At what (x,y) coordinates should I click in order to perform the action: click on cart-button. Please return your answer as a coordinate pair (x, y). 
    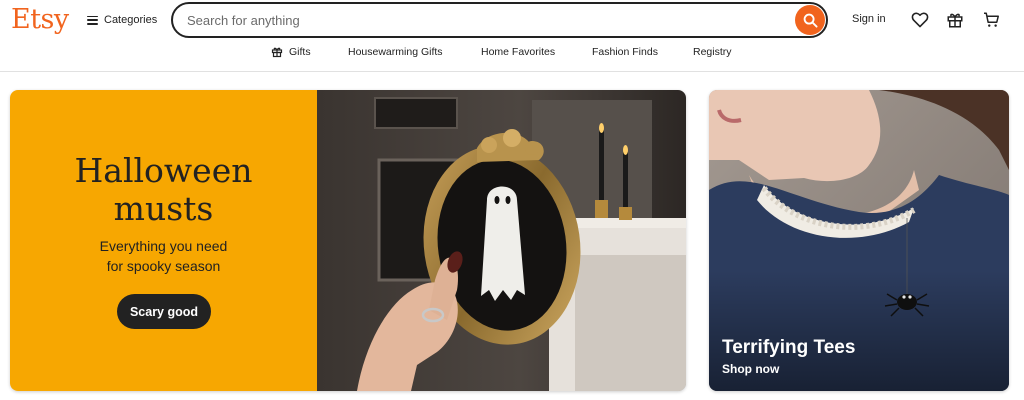
    Looking at the image, I should click on (991, 20).